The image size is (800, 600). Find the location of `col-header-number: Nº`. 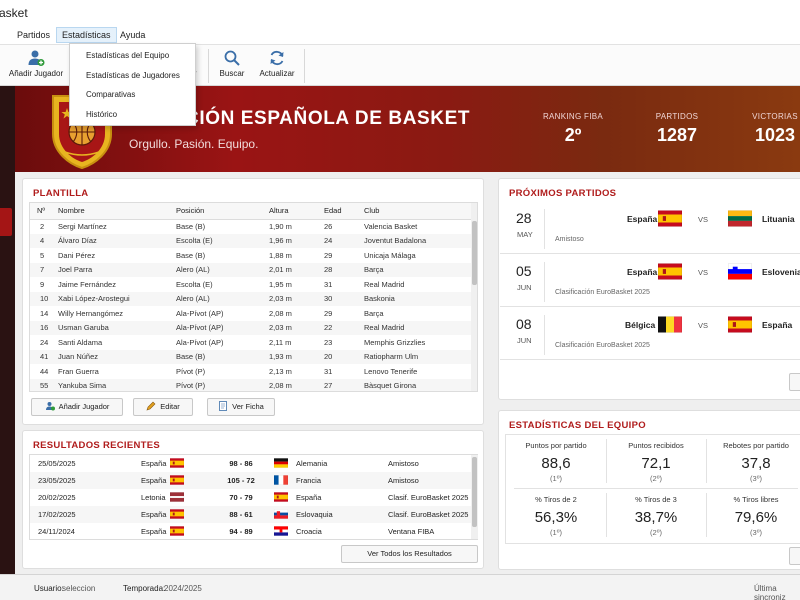

col-header-number: Nº is located at coordinates (44, 211).